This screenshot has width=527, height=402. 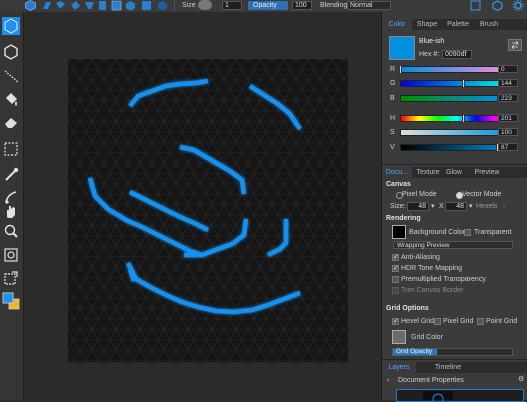 I want to click on transparent-checkbox, so click(x=467, y=232).